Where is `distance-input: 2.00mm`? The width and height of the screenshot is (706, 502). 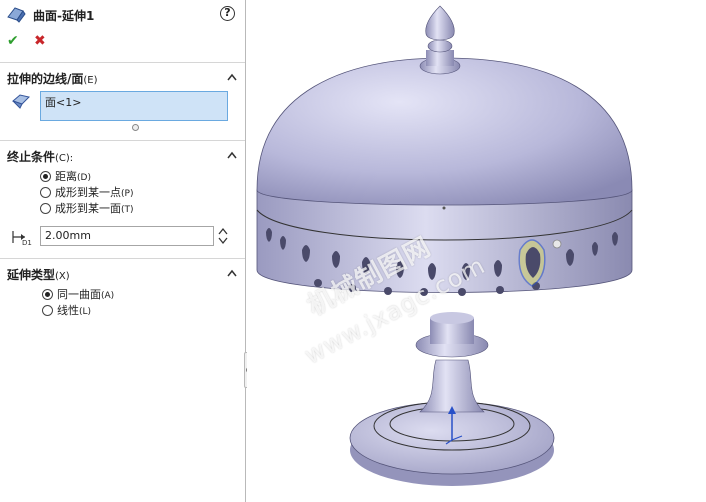 distance-input: 2.00mm is located at coordinates (127, 236).